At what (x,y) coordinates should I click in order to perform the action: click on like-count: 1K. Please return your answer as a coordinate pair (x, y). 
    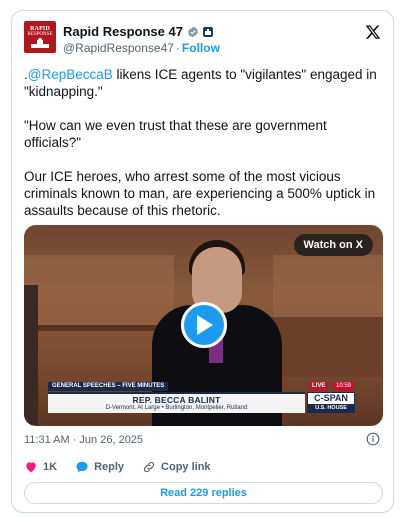
    Looking at the image, I should click on (50, 467).